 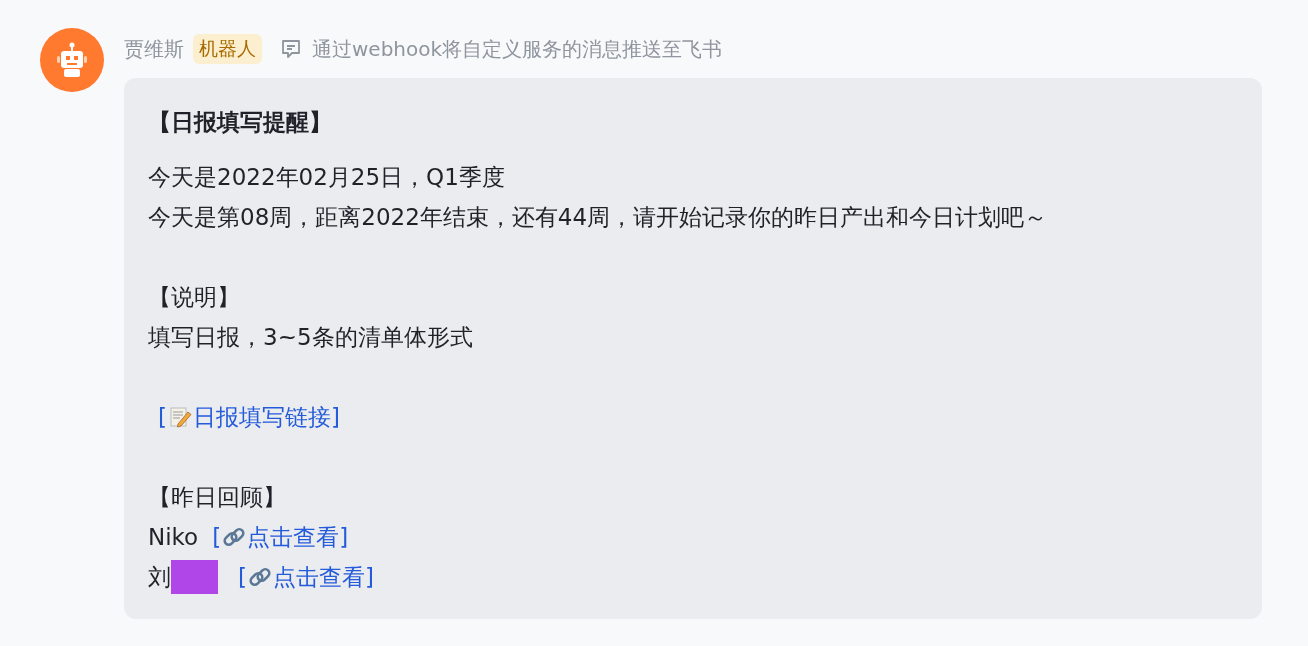 What do you see at coordinates (173, 537) in the screenshot?
I see `person-name: Niko` at bounding box center [173, 537].